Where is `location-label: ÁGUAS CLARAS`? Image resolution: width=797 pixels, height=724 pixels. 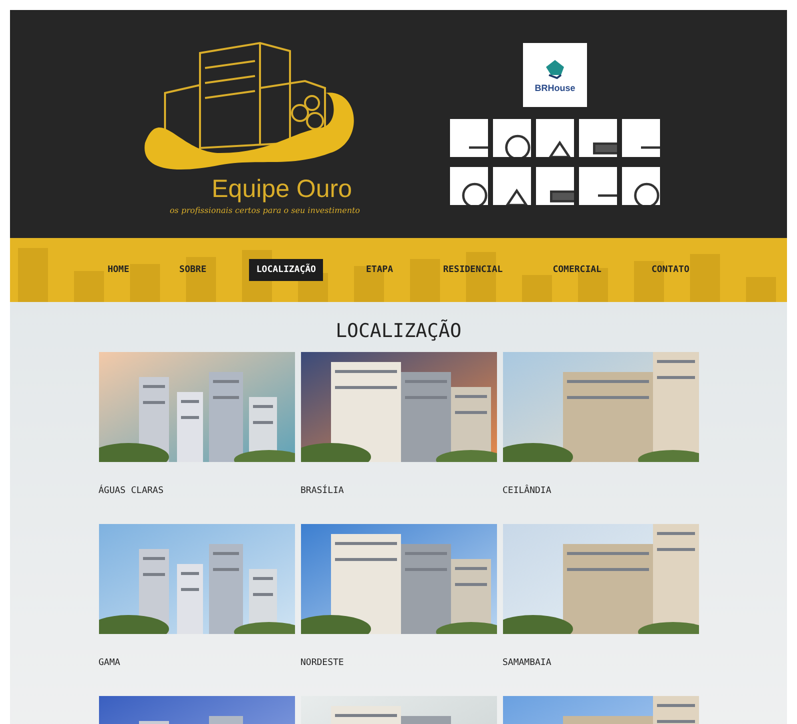
location-label: ÁGUAS CLARAS is located at coordinates (131, 491).